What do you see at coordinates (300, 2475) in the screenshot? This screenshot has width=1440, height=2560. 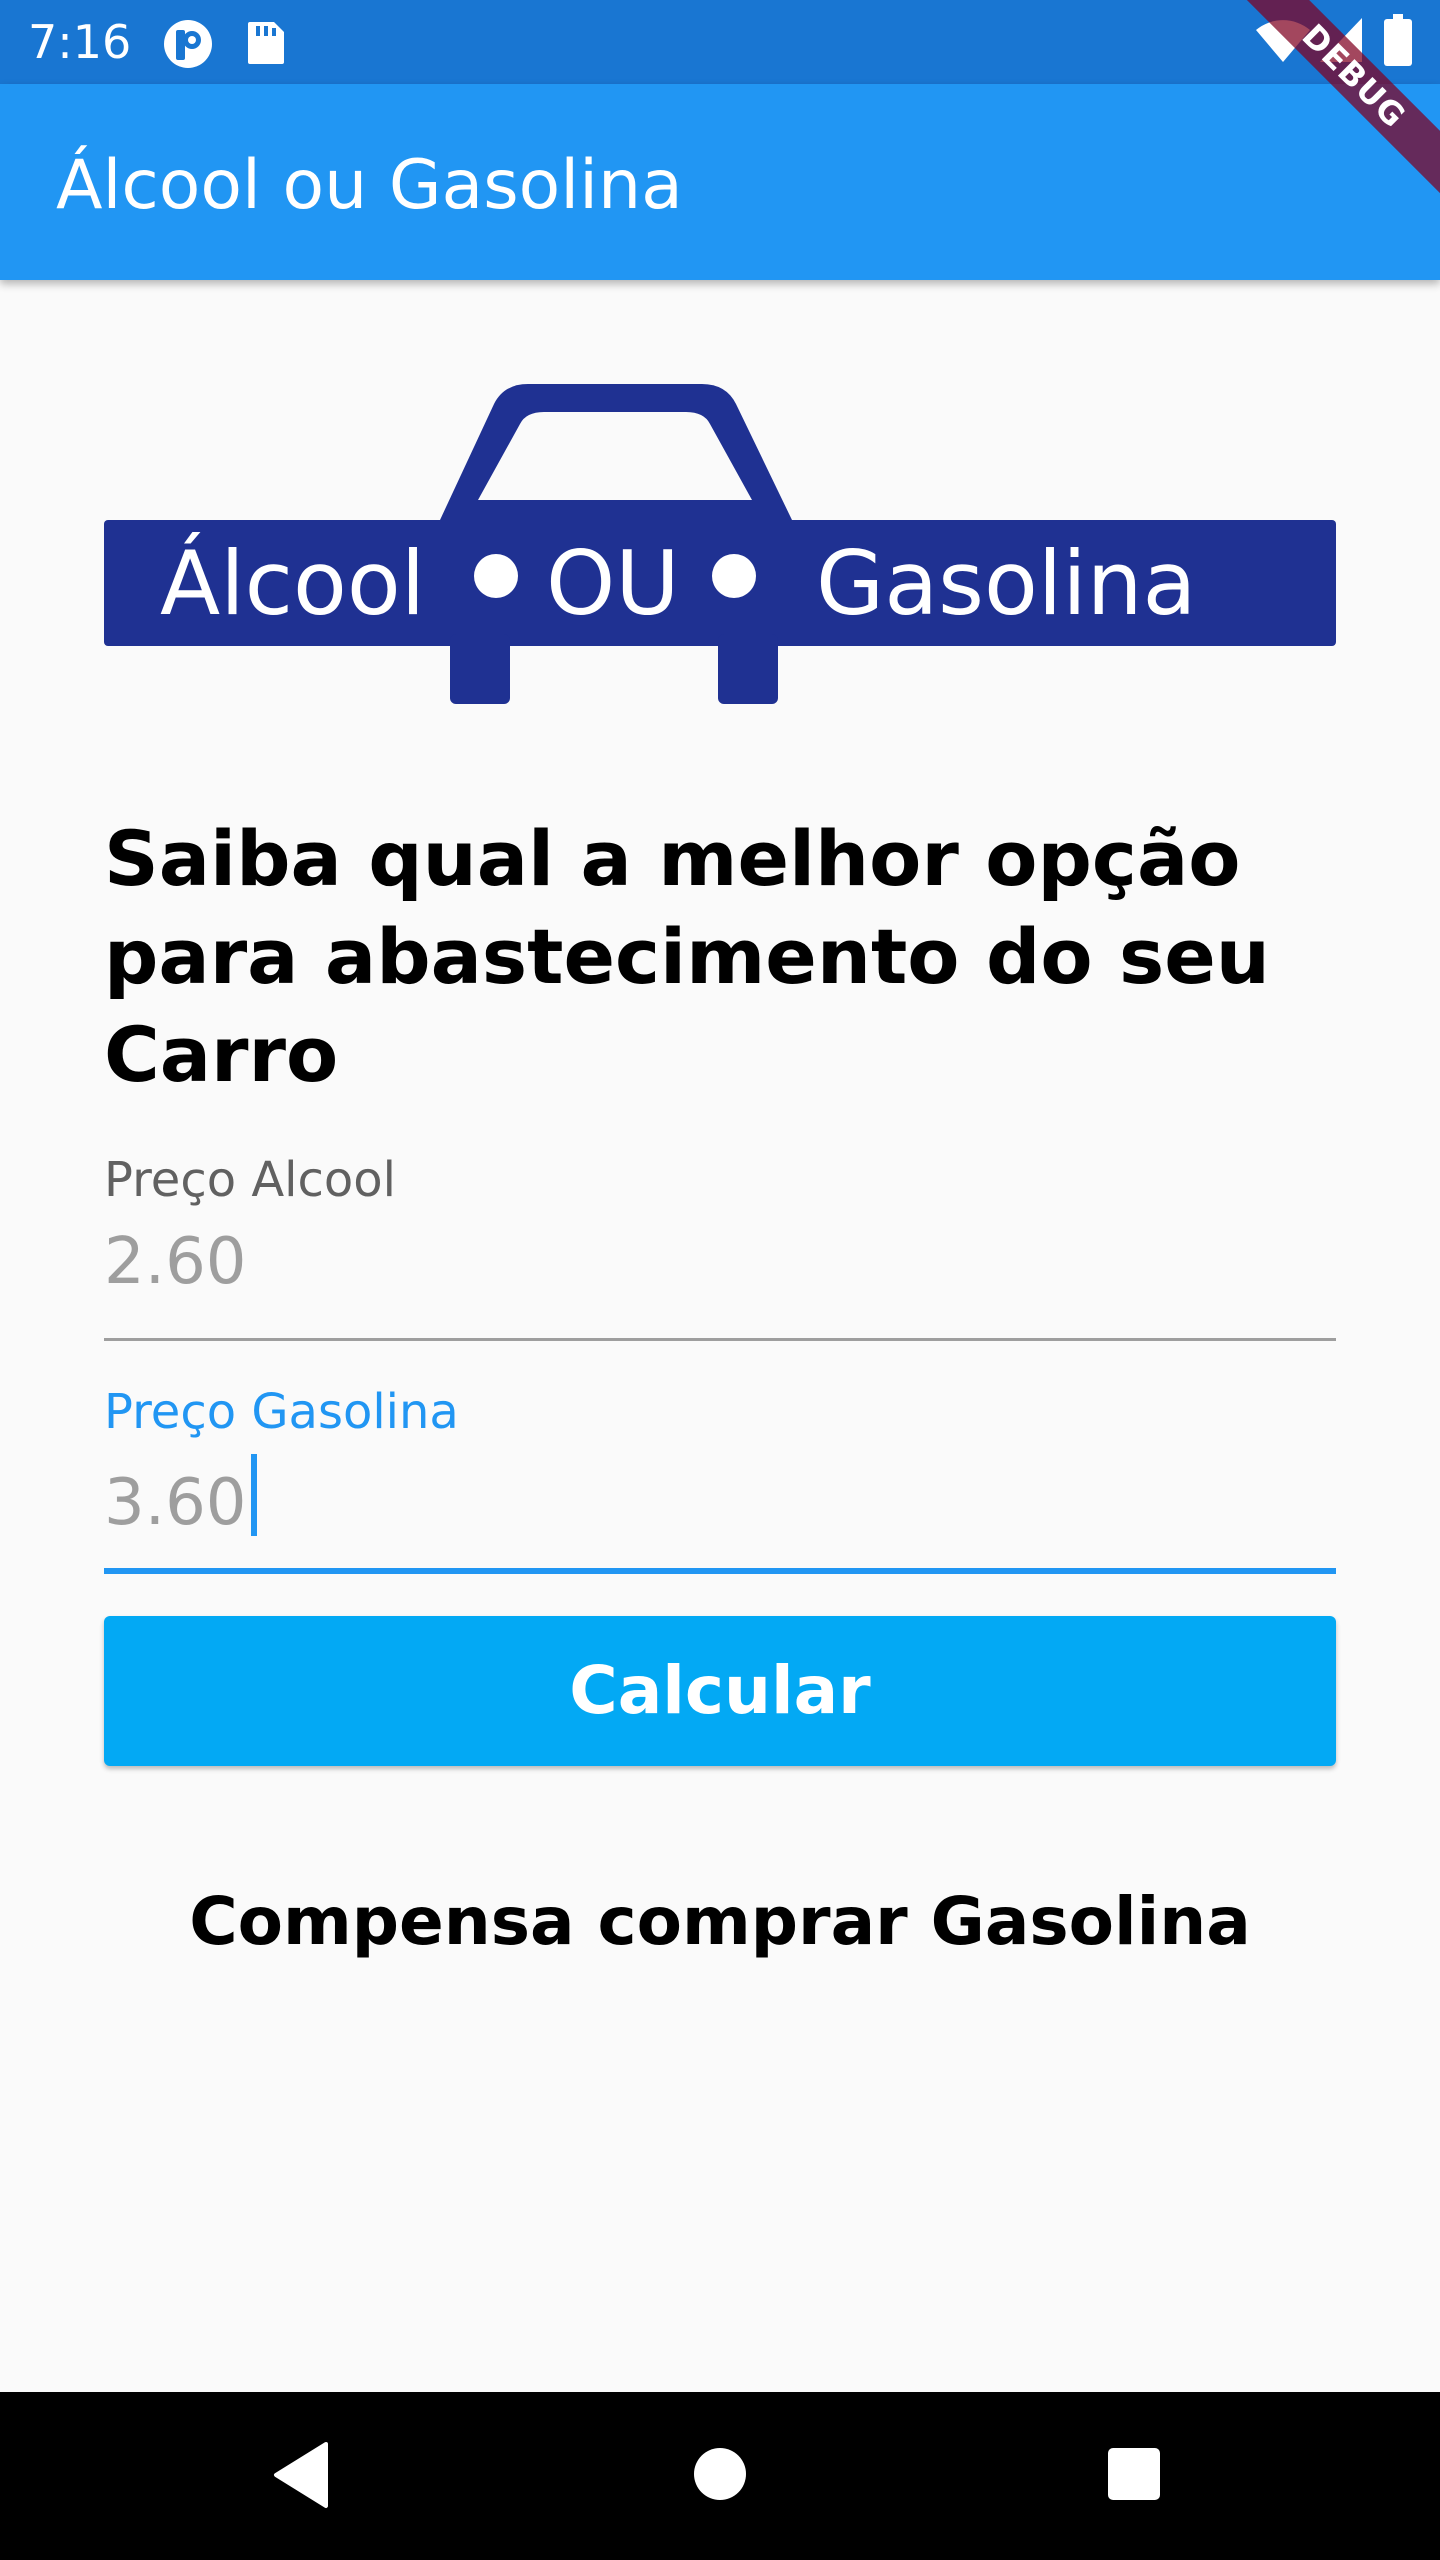 I see `back-icon` at bounding box center [300, 2475].